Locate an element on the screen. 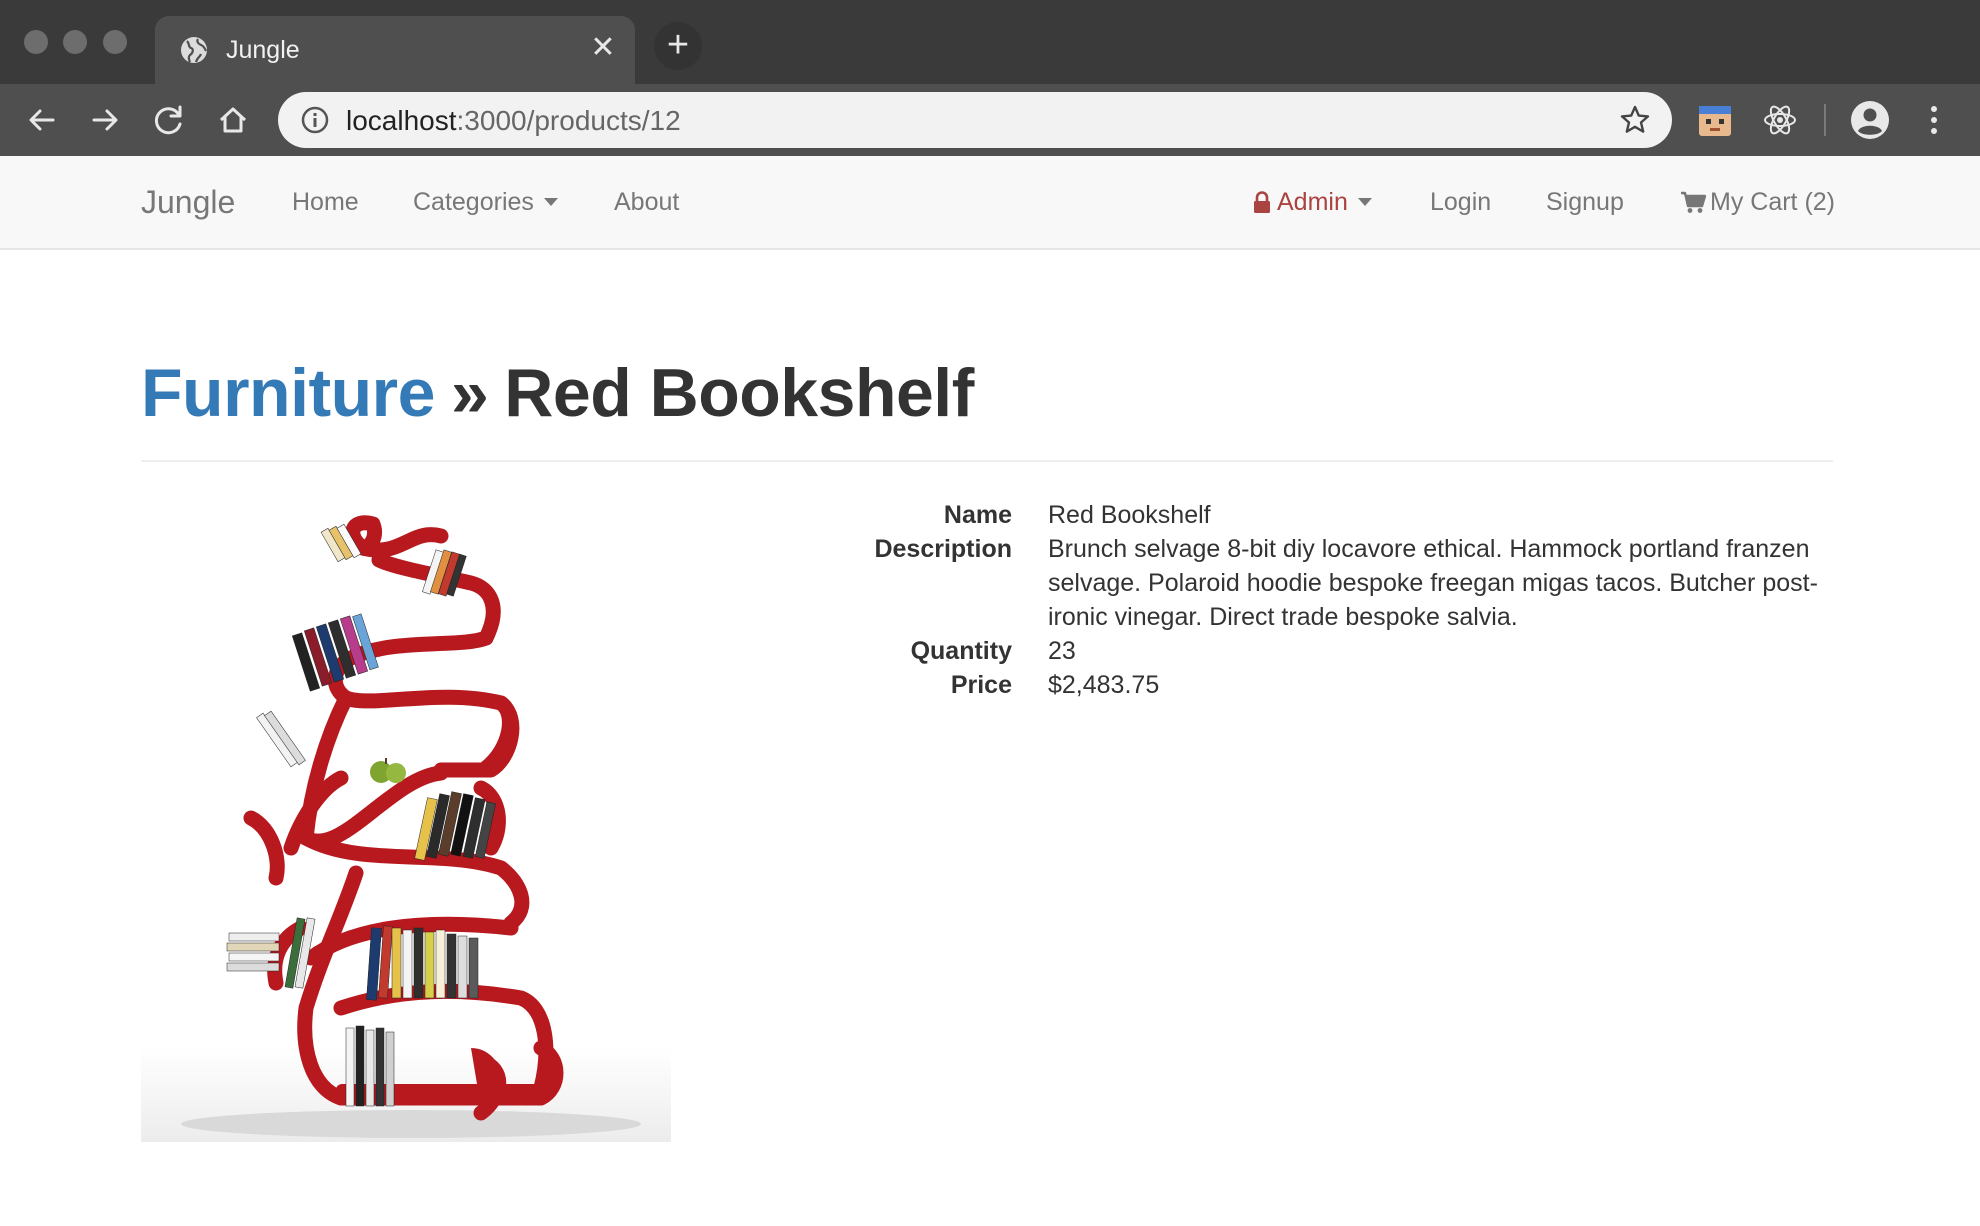 This screenshot has width=1980, height=1226. detail-row-name: Name Red Bookshelf is located at coordinates (1327, 515).